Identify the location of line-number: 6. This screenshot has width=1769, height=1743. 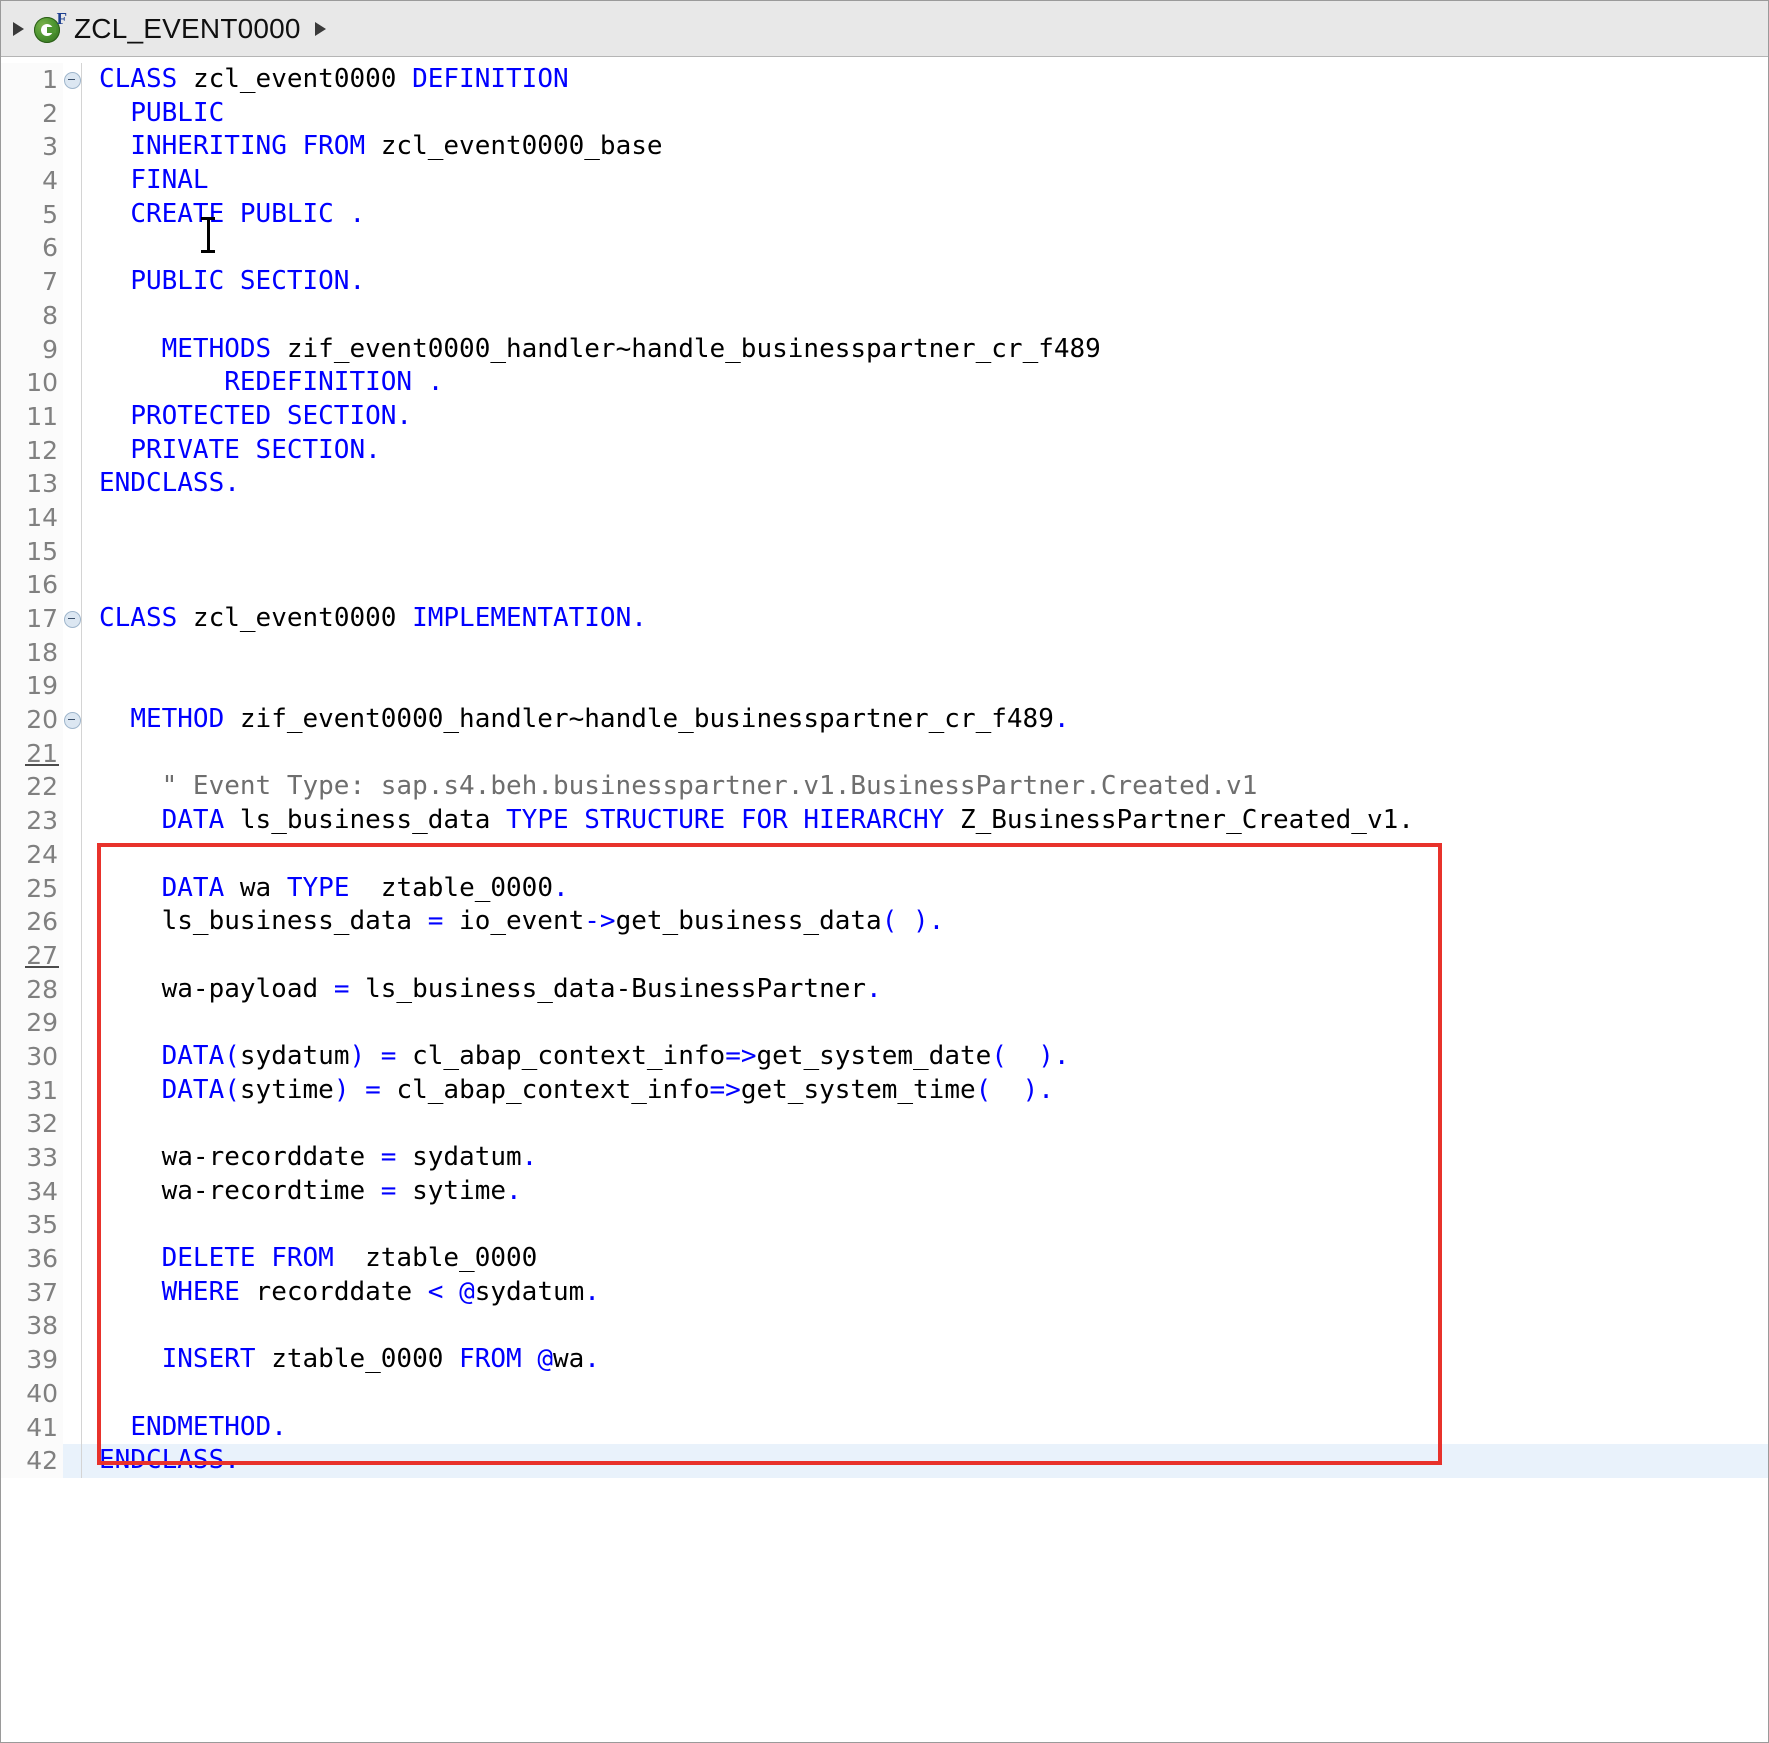
(32, 248).